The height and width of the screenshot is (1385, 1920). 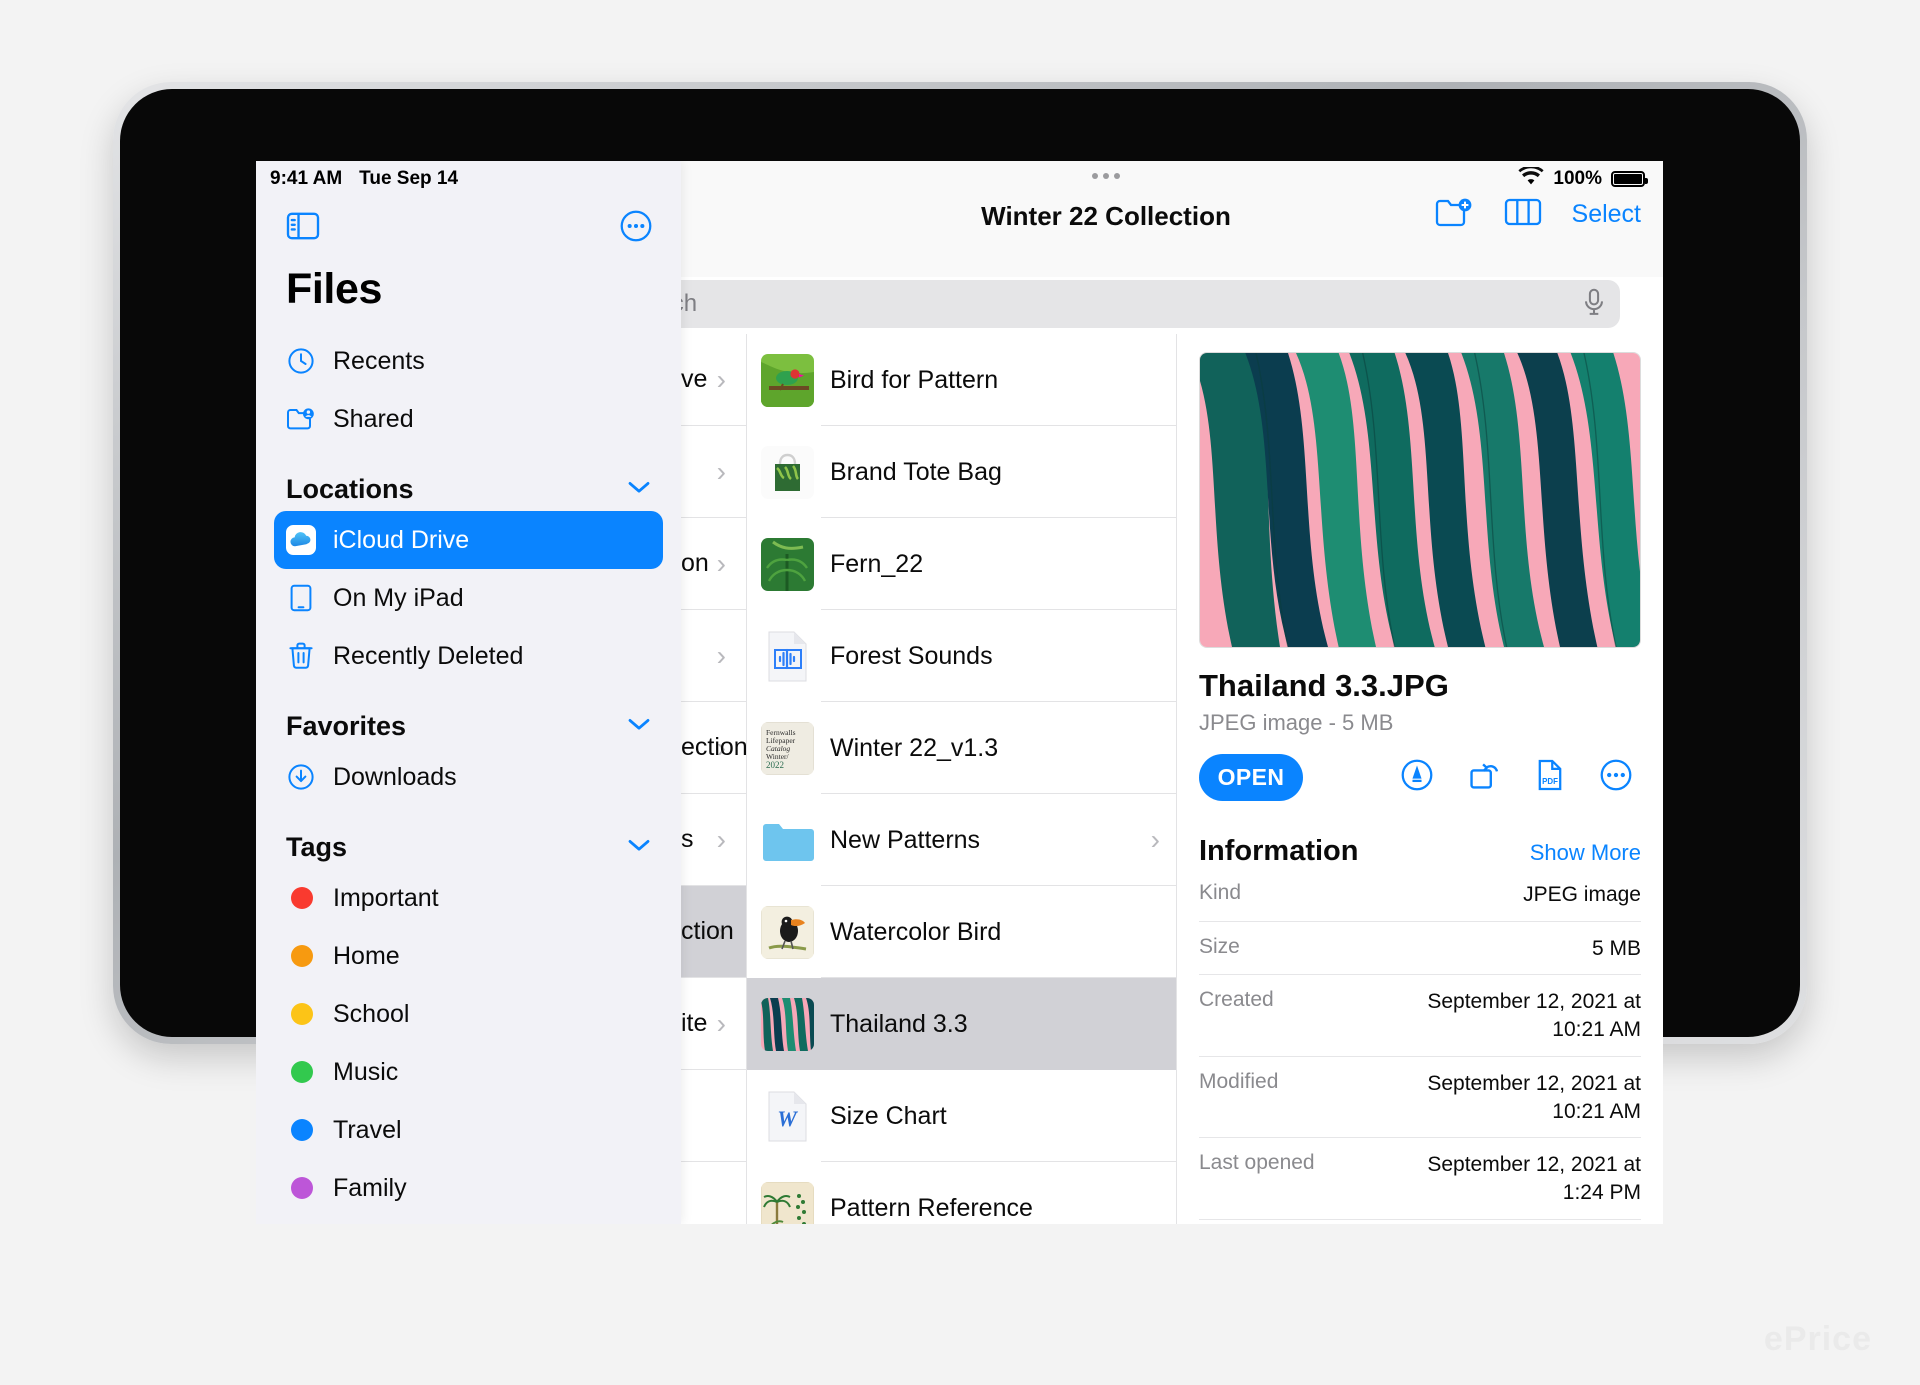 I want to click on browse-header: Winter 22 Collection Select, so click(x=1106, y=219).